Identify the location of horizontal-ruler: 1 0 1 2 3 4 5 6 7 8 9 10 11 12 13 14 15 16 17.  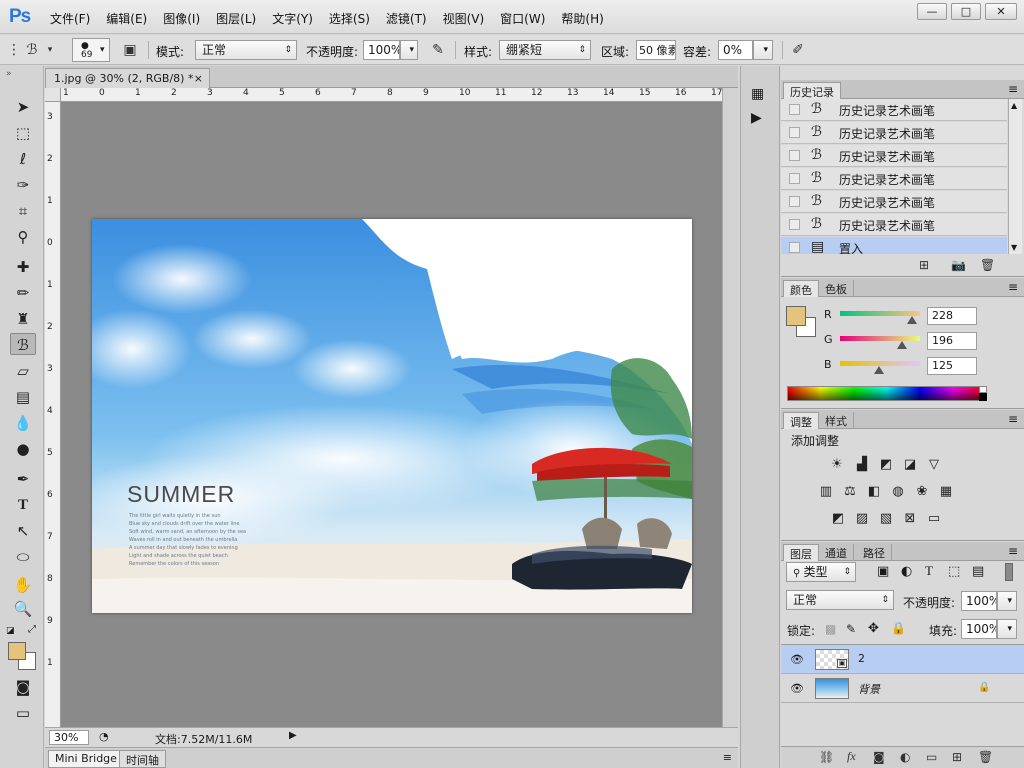
(391, 95).